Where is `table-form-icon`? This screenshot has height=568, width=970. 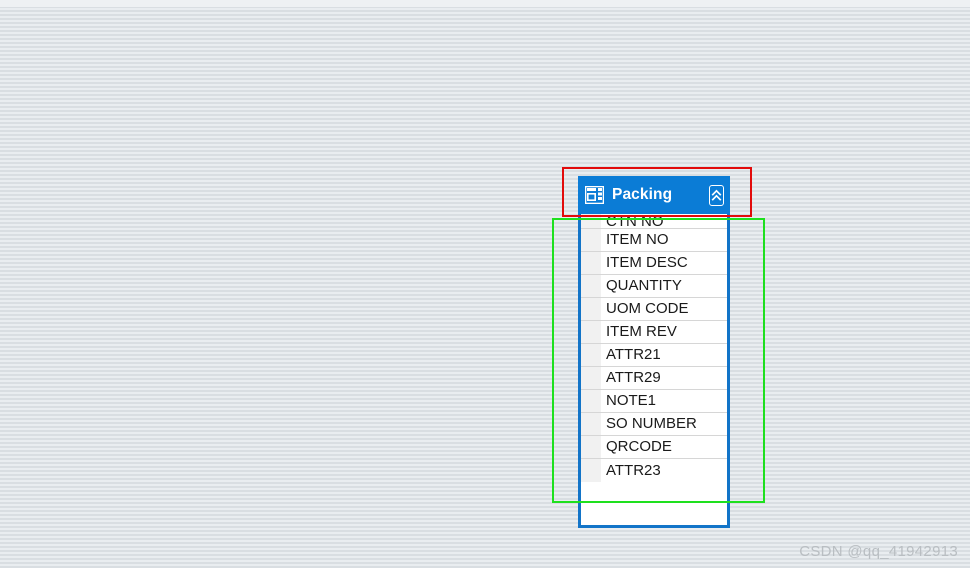
table-form-icon is located at coordinates (594, 195).